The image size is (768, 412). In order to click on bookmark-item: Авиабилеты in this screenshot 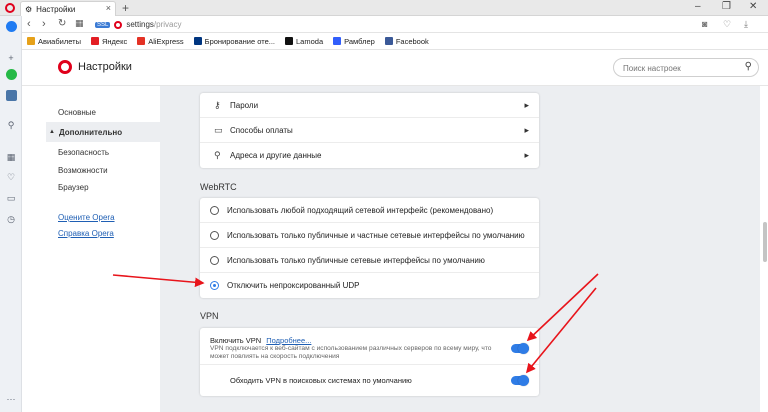, I will do `click(54, 41)`.